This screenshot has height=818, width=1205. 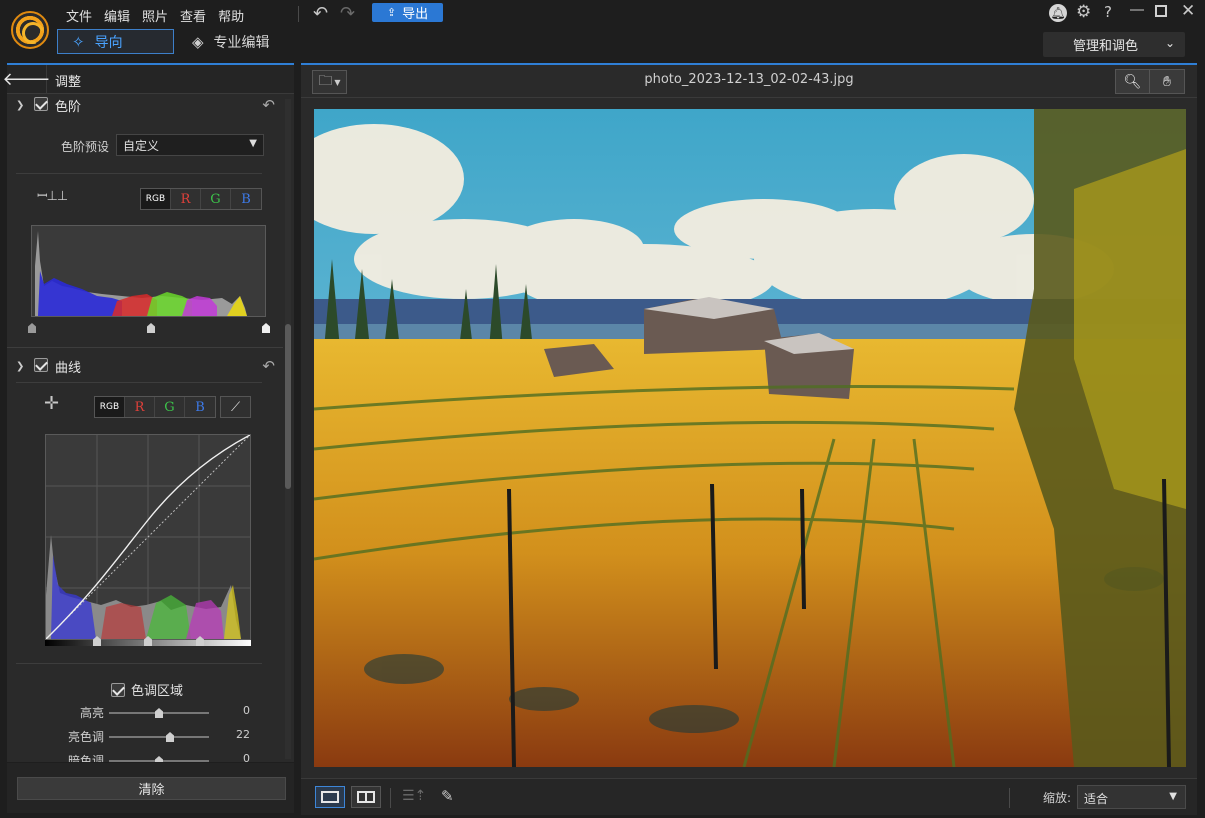 I want to click on zoom-select: 适合 ▼, so click(x=1131, y=797).